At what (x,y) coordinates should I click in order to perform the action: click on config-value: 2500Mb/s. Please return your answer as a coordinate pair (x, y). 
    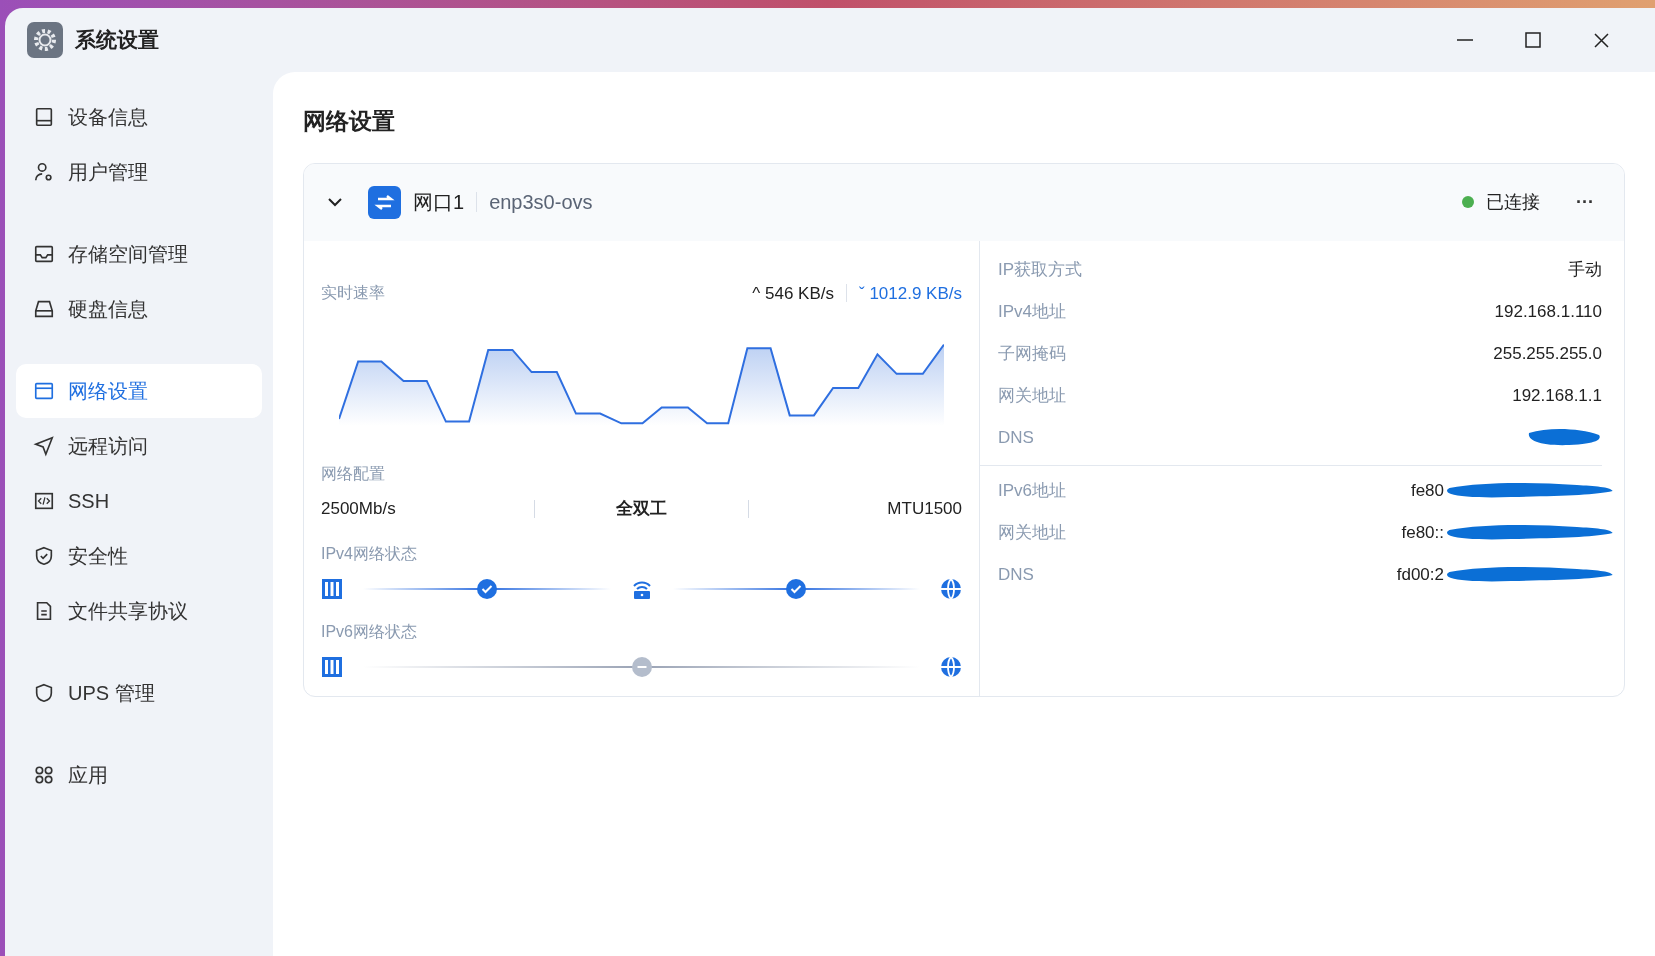
    Looking at the image, I should click on (358, 509).